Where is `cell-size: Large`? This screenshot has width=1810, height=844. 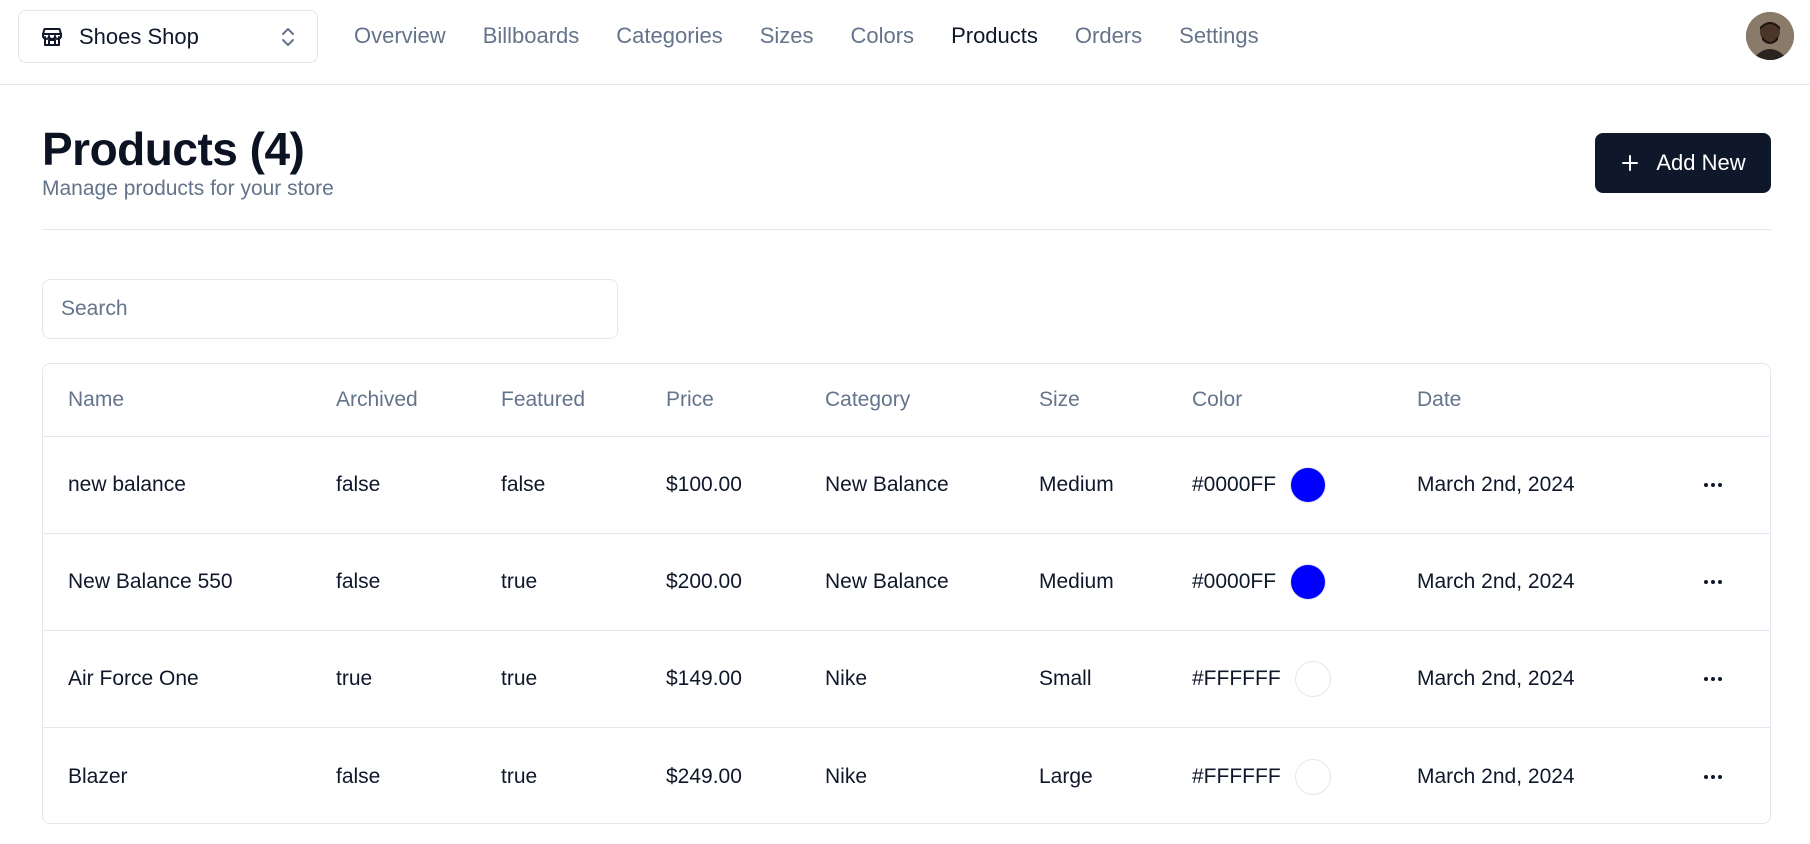
cell-size: Large is located at coordinates (1066, 776).